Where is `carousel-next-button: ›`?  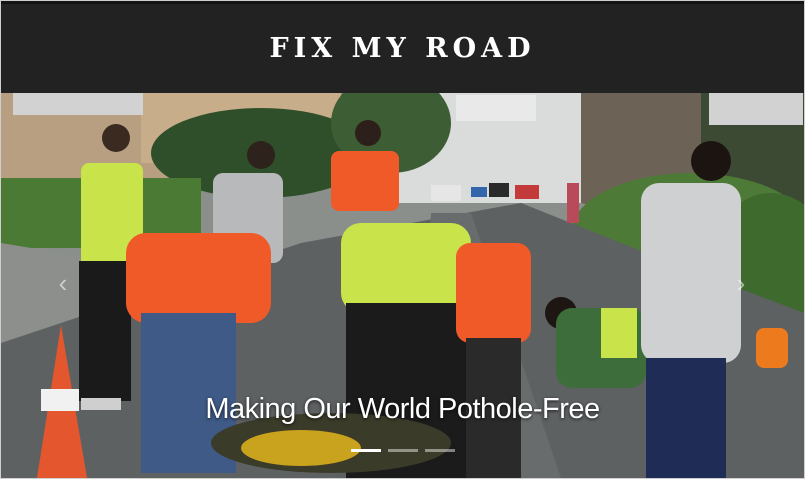 carousel-next-button: › is located at coordinates (741, 283).